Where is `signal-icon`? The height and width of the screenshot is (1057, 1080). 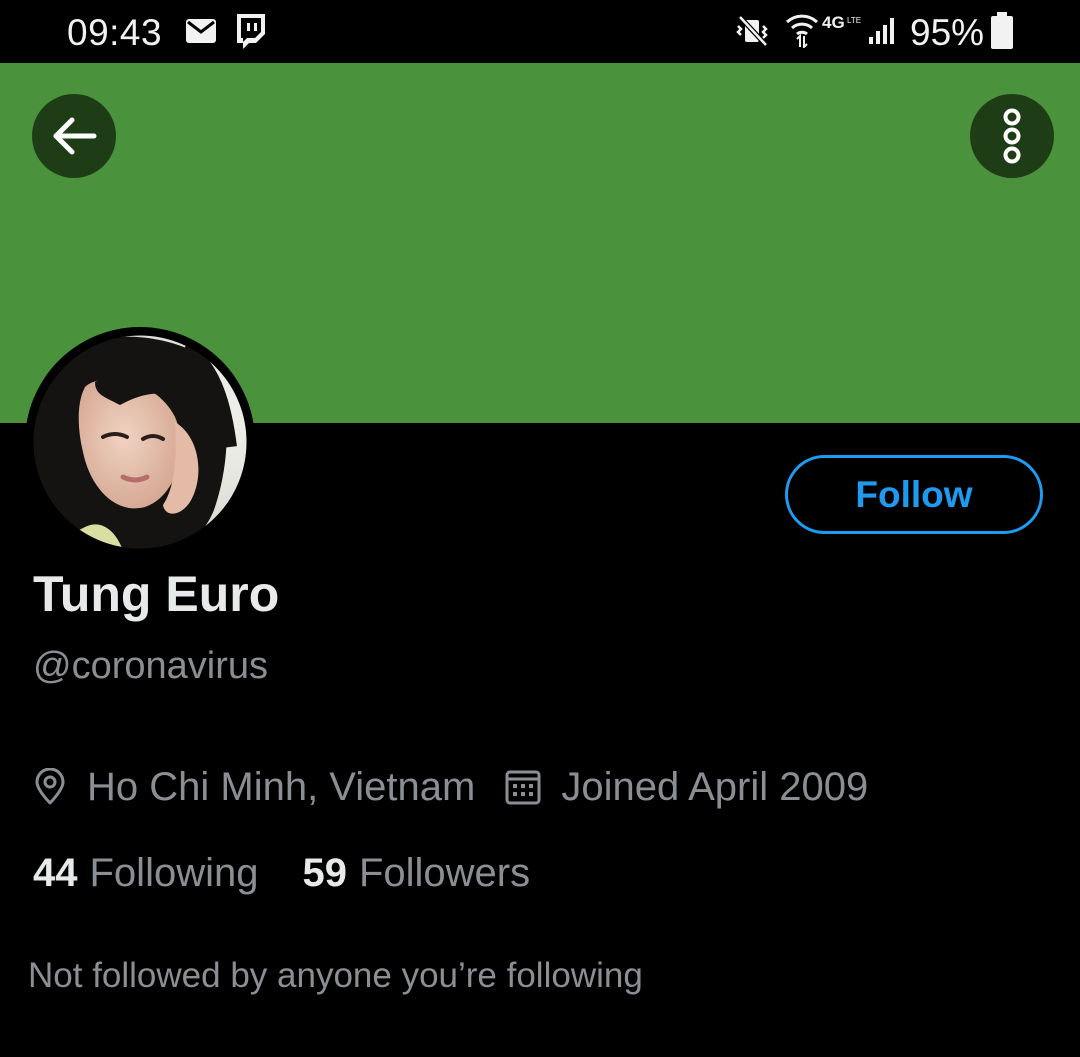
signal-icon is located at coordinates (881, 31).